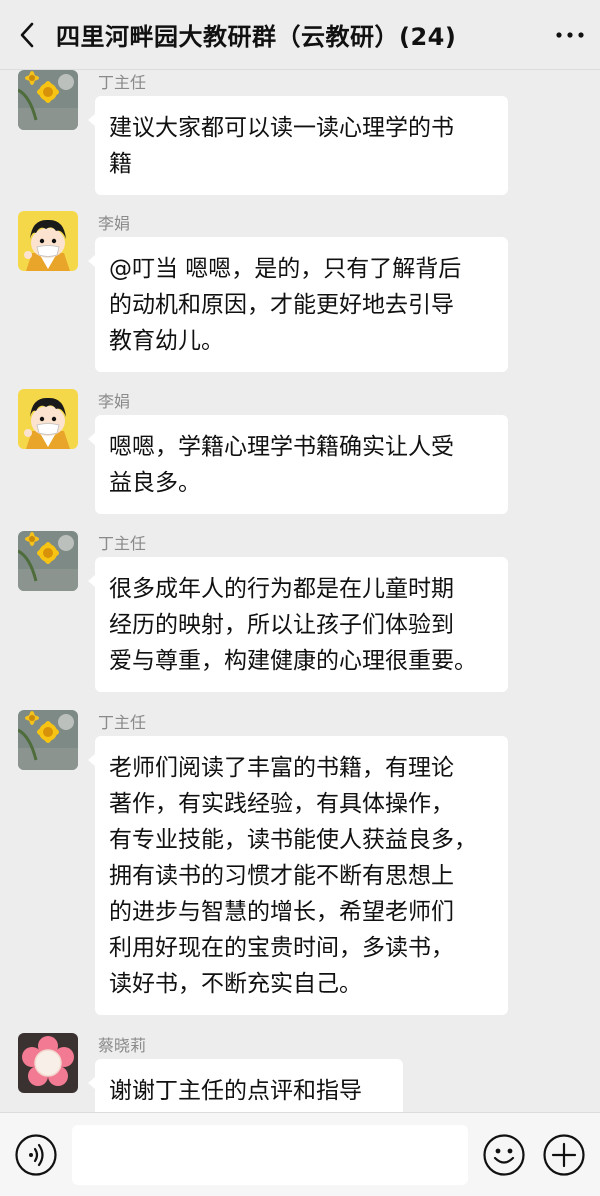  What do you see at coordinates (122, 1045) in the screenshot?
I see `sender-name: 蔡晓莉` at bounding box center [122, 1045].